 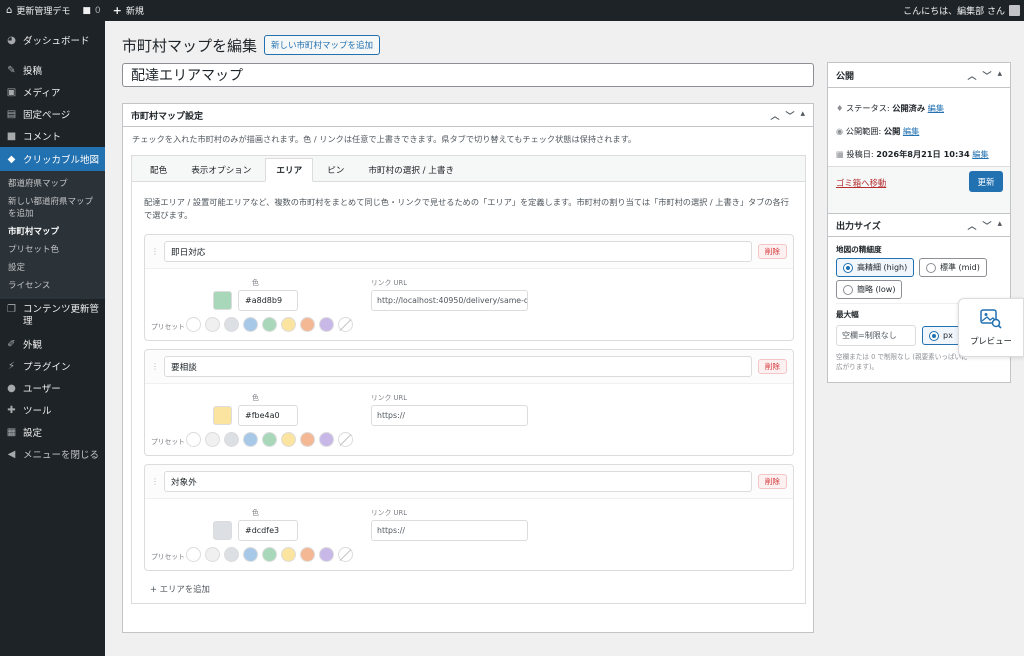 What do you see at coordinates (890, 108) in the screenshot?
I see `status-row: ♦ ステータス: 公開済み 編集` at bounding box center [890, 108].